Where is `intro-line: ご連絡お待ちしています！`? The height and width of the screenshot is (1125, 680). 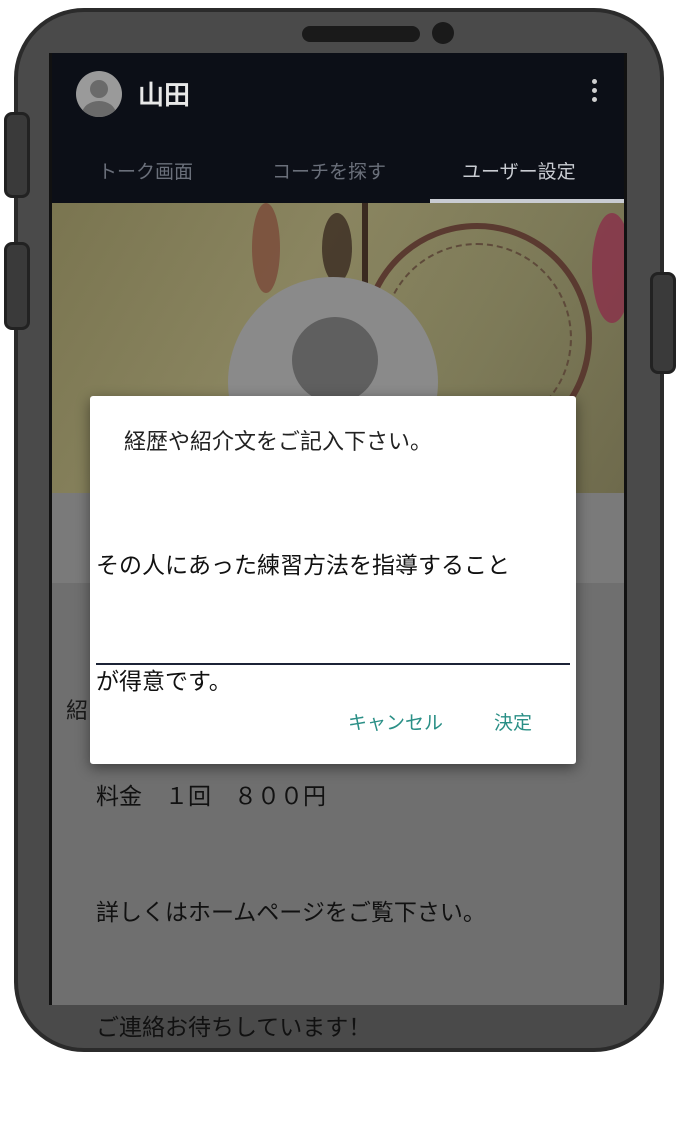
intro-line: ご連絡お待ちしています！ is located at coordinates (234, 1028).